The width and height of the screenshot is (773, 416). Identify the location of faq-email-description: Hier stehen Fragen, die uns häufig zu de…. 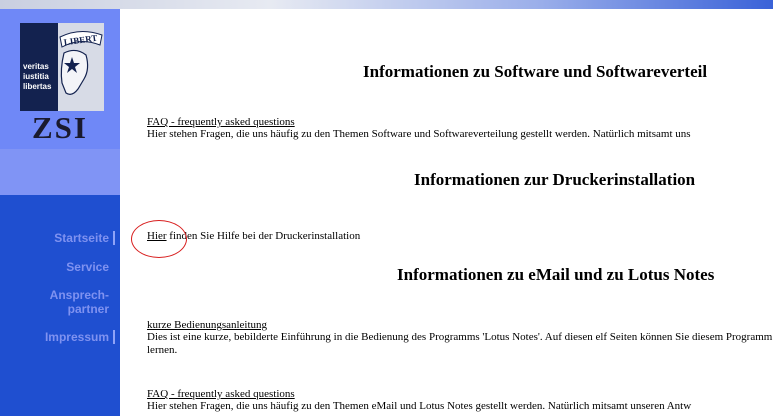
(419, 406).